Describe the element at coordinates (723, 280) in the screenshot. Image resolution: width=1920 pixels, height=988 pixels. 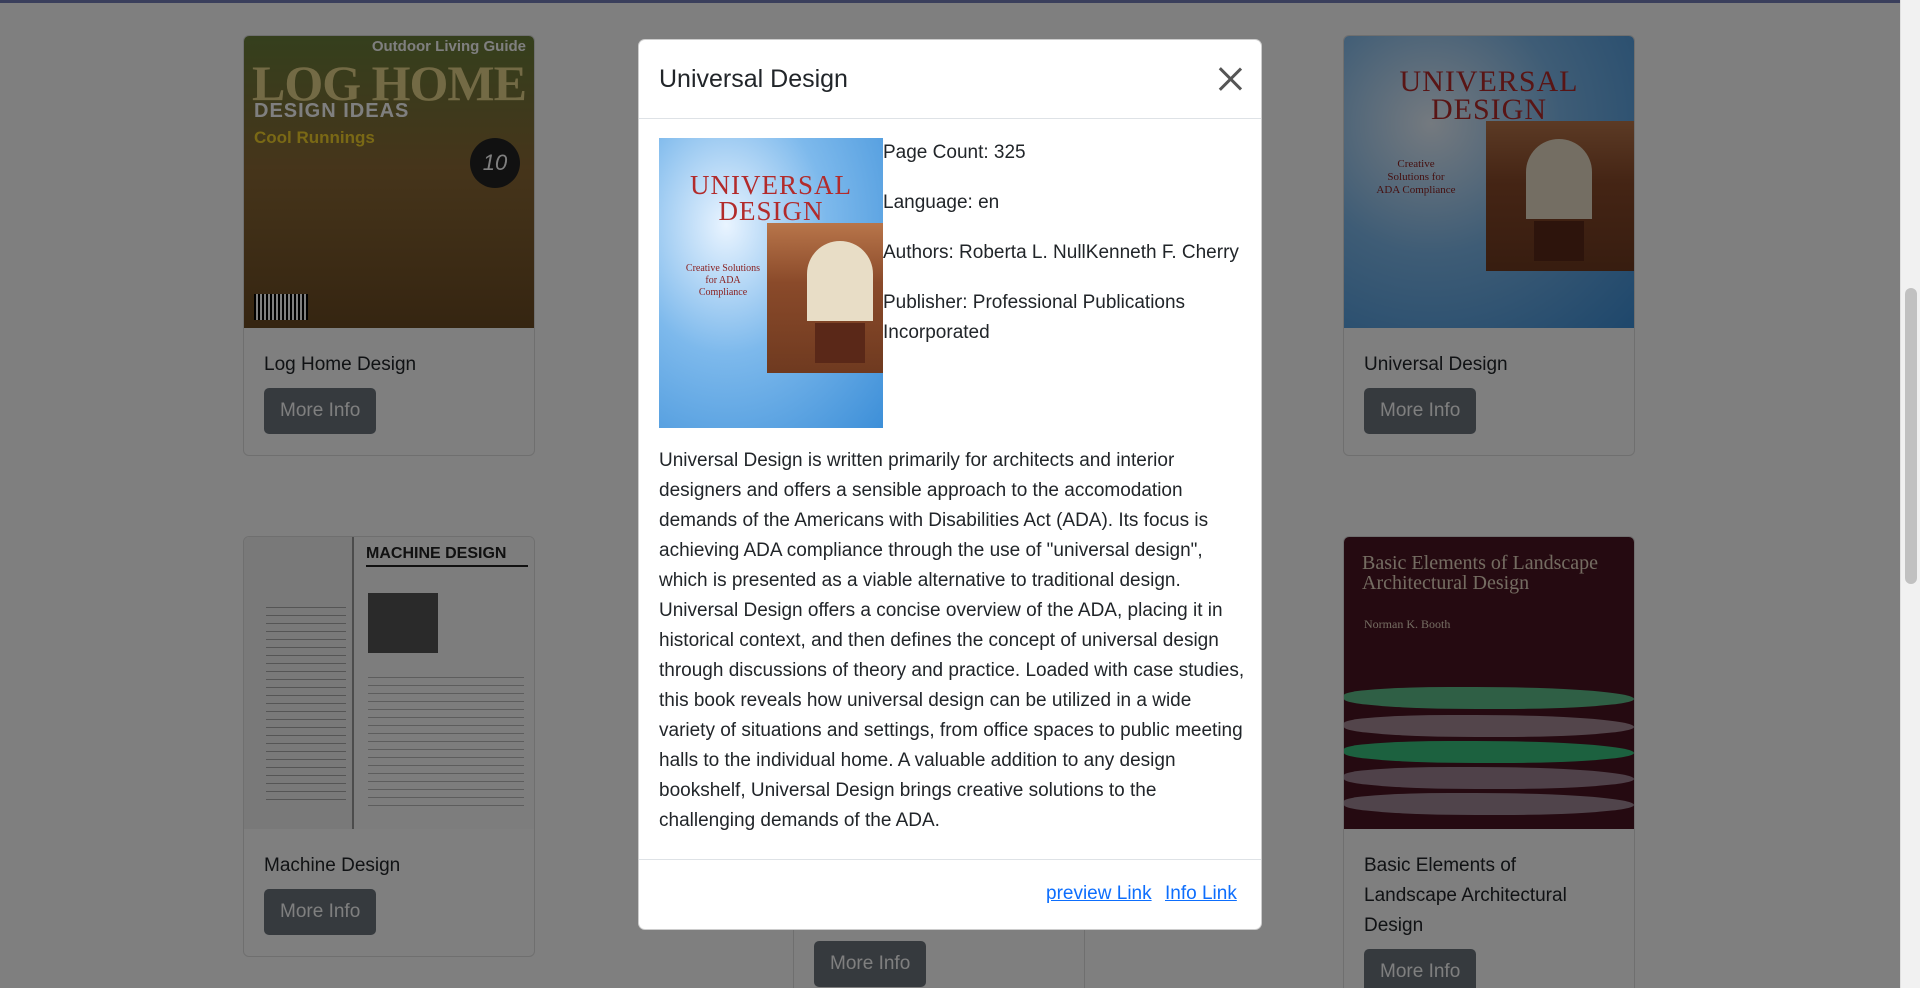
I see `cover-blurb: Creative Solutions for ADA Compliance` at that location.